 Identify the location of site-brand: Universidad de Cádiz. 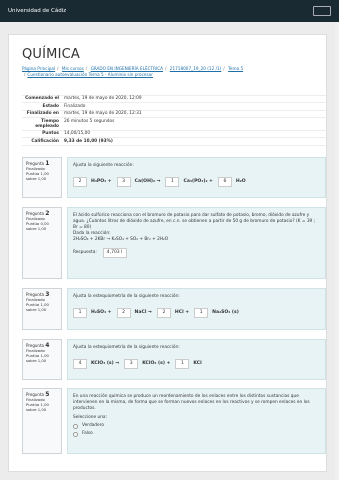
(37, 11).